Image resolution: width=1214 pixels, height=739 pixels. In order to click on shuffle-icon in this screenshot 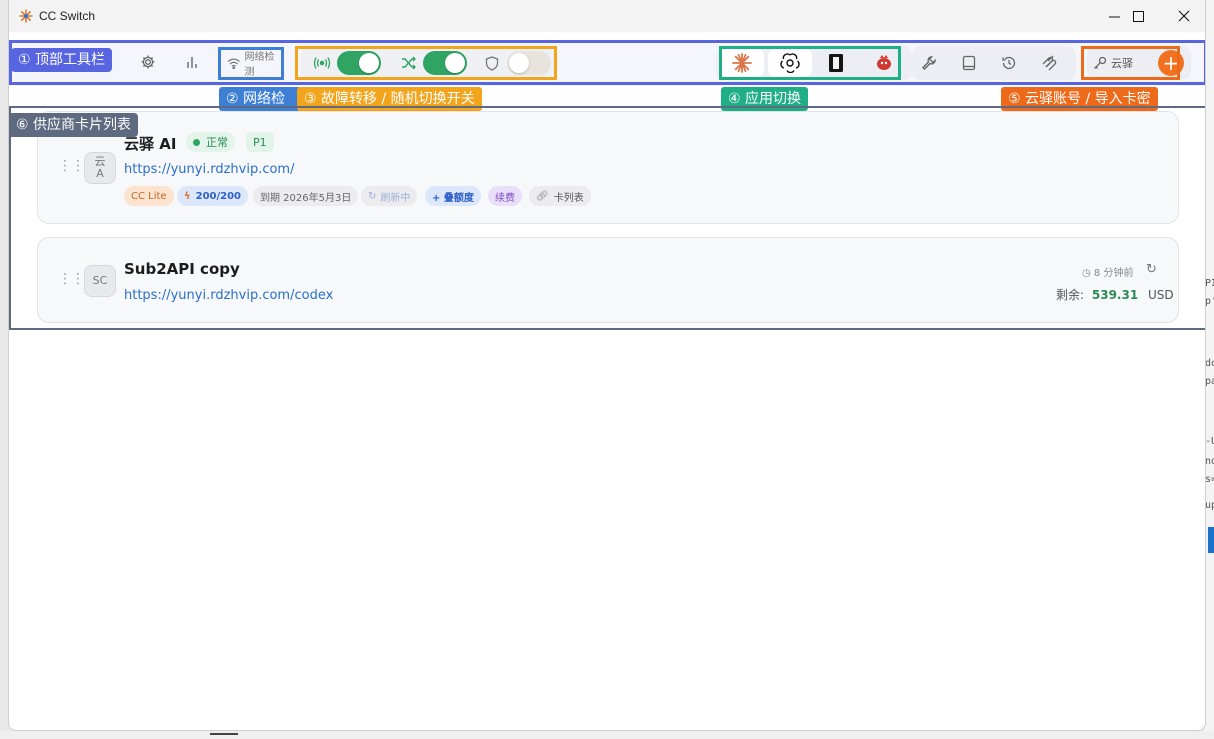, I will do `click(409, 63)`.